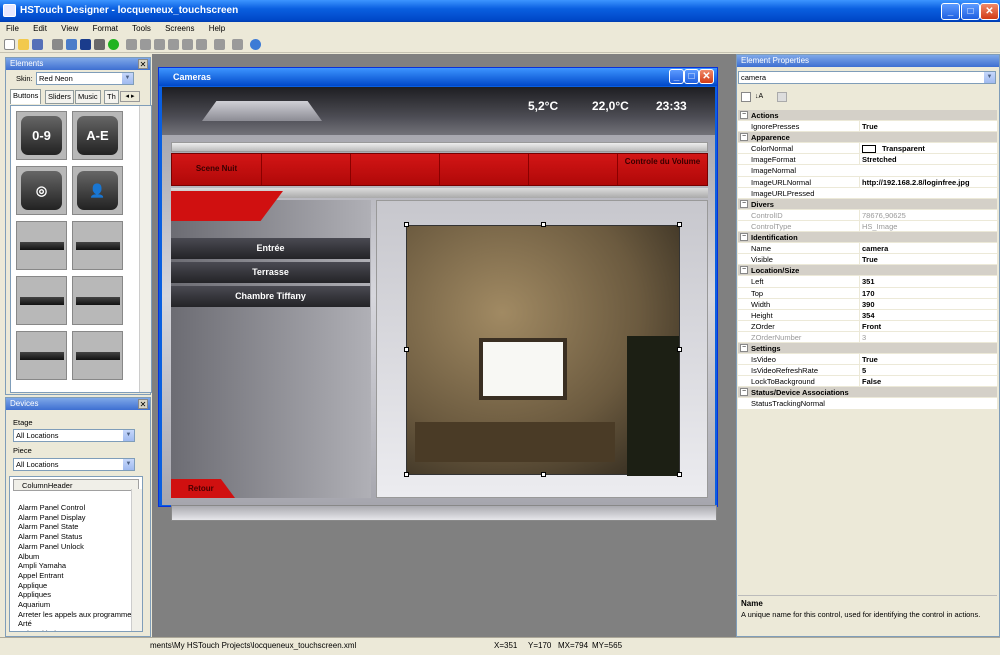 The height and width of the screenshot is (655, 1000). I want to click on volume-control-button: Controle du Volume, so click(662, 169).